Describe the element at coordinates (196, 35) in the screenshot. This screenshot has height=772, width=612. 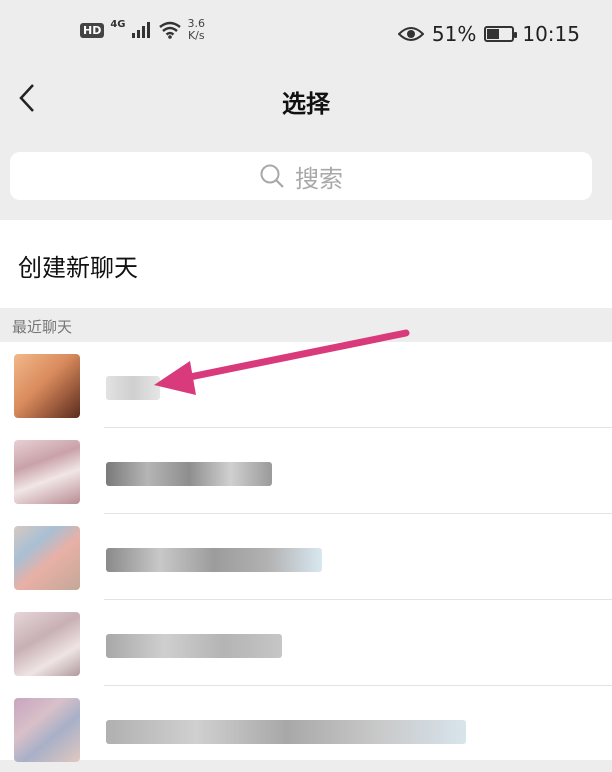
I see `speed-unit: K/s` at that location.